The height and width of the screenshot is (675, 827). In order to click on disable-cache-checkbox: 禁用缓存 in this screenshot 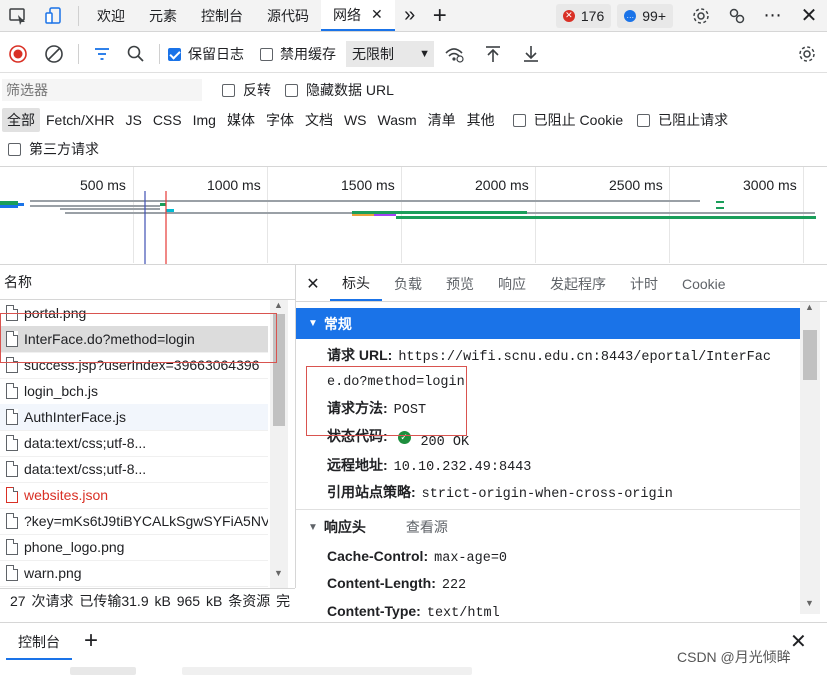, I will do `click(298, 54)`.